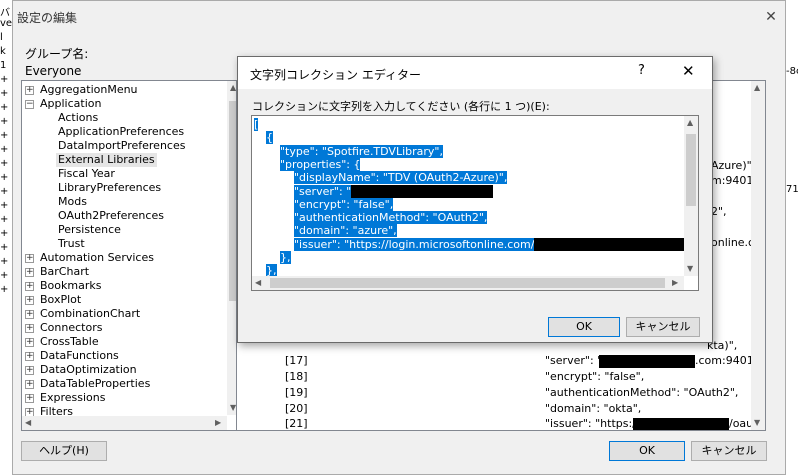 This screenshot has height=475, width=798. What do you see at coordinates (401, 178) in the screenshot?
I see `editor-line-text: "displayName": "TDV (OAuth2-Azure)",` at bounding box center [401, 178].